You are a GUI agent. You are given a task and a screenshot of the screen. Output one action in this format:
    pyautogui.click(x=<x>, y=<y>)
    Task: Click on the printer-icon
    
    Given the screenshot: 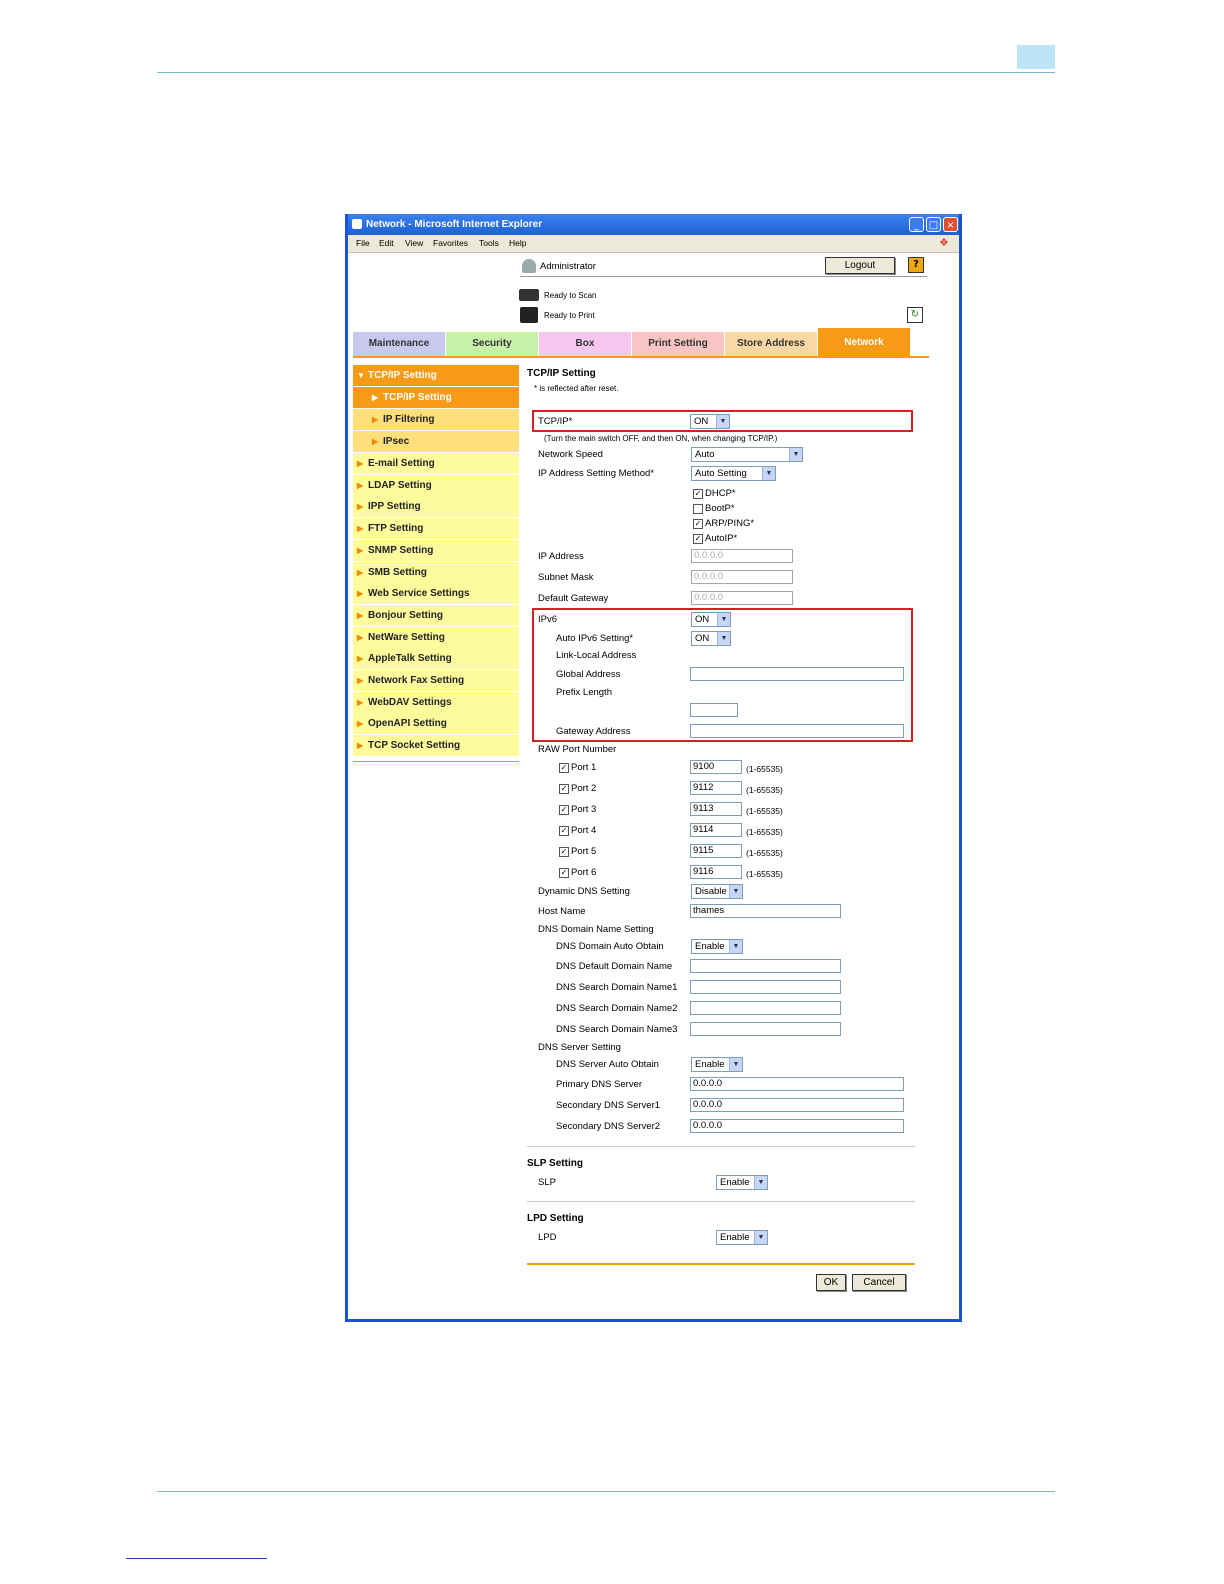 What is the action you would take?
    pyautogui.click(x=529, y=315)
    